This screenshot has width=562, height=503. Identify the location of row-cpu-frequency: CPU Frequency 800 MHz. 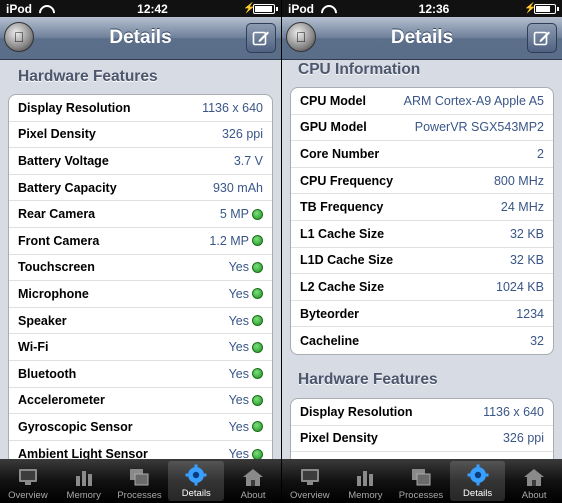
(422, 181).